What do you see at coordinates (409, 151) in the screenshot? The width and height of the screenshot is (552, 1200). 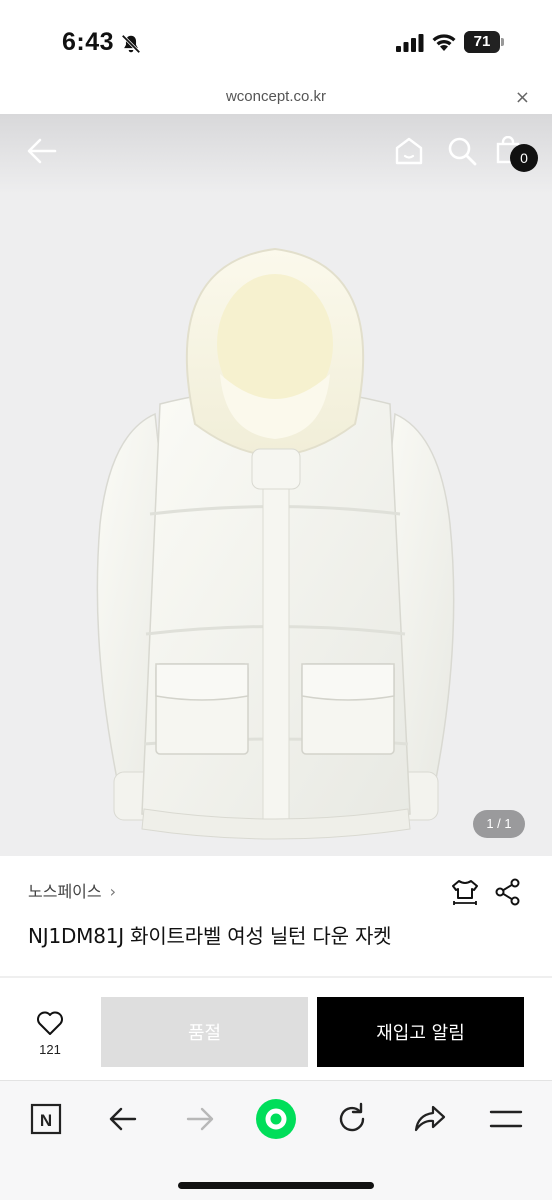 I see `home-icon` at bounding box center [409, 151].